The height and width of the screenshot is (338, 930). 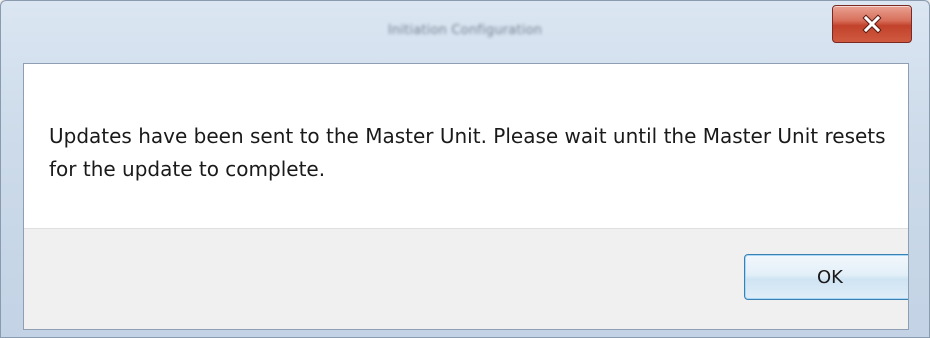 I want to click on close-button, so click(x=872, y=24).